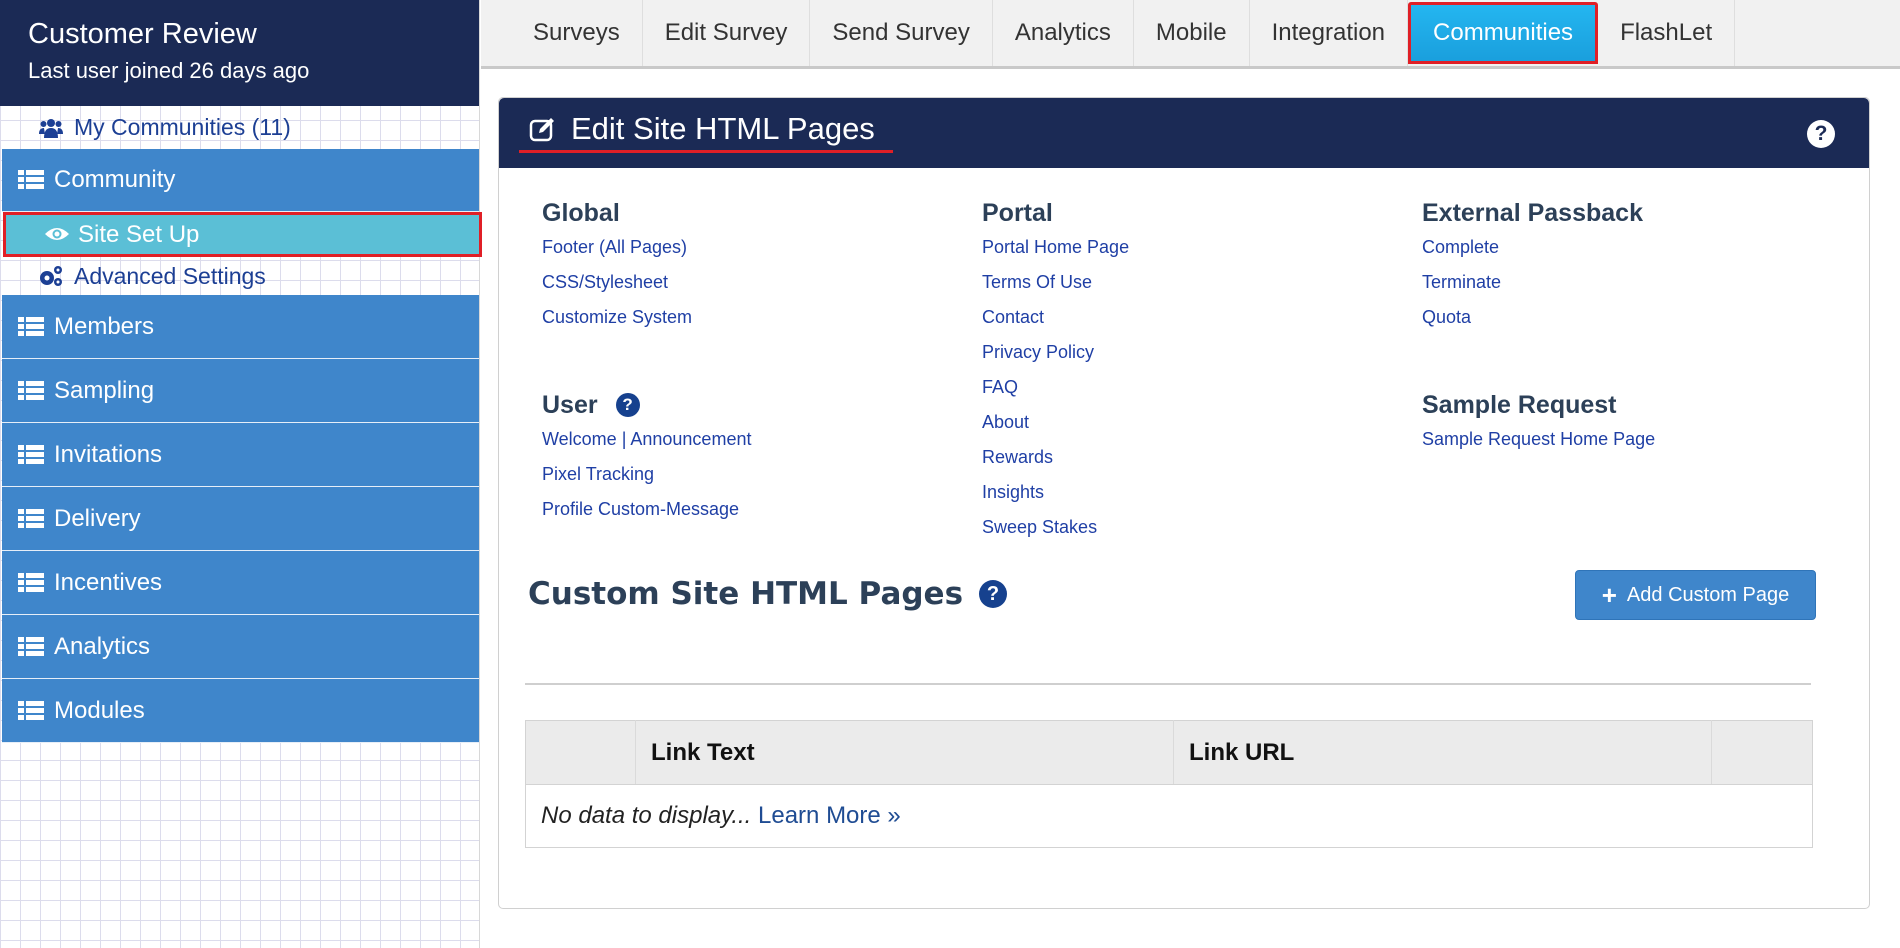  What do you see at coordinates (1055, 422) in the screenshot?
I see `link-about: About` at bounding box center [1055, 422].